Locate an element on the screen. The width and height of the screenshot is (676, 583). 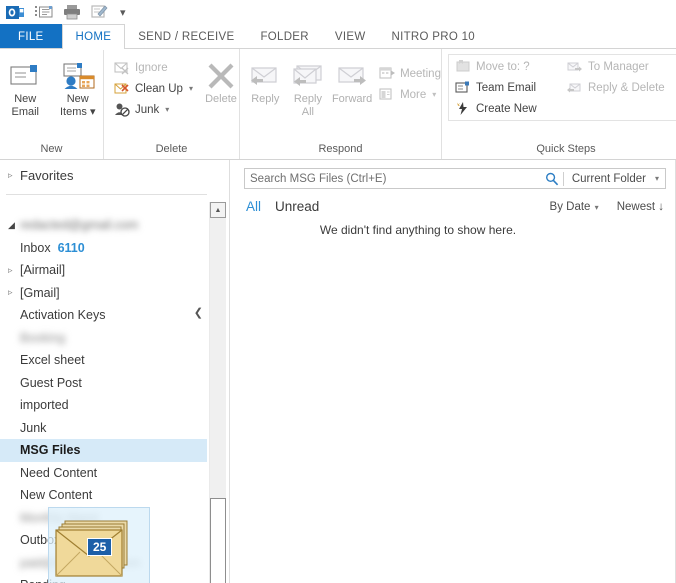
folder-blurred-1: Booking is located at coordinates (103, 338).